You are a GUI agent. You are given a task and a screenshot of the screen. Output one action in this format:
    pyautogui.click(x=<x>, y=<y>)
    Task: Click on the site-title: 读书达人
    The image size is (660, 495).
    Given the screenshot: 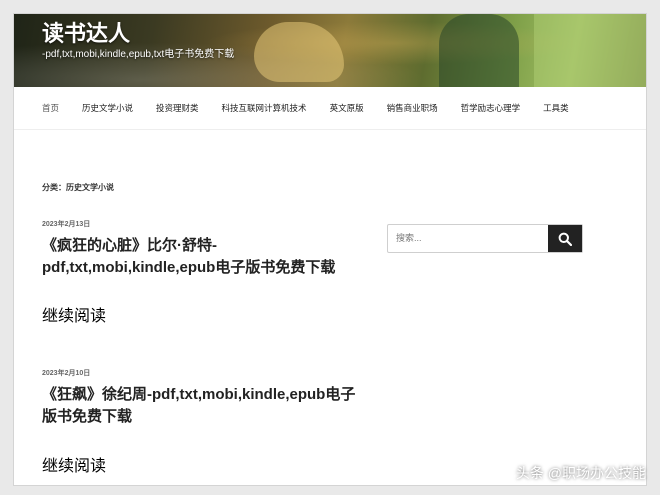 What is the action you would take?
    pyautogui.click(x=86, y=32)
    